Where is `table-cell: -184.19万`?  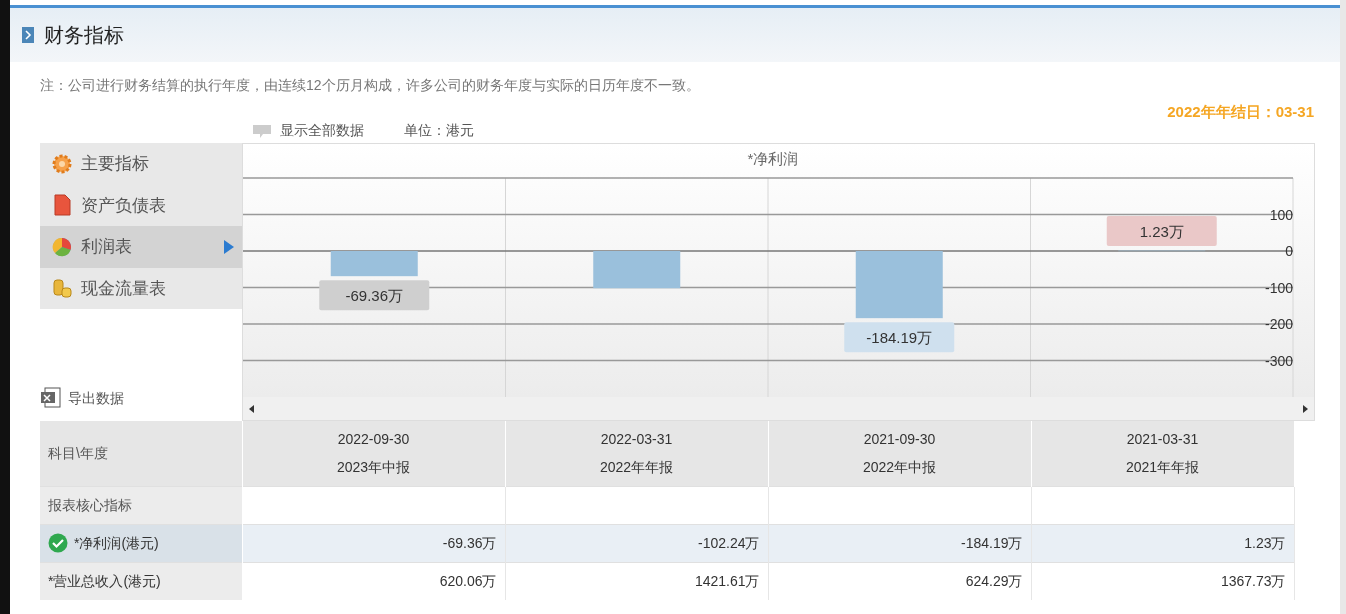
table-cell: -184.19万 is located at coordinates (899, 543).